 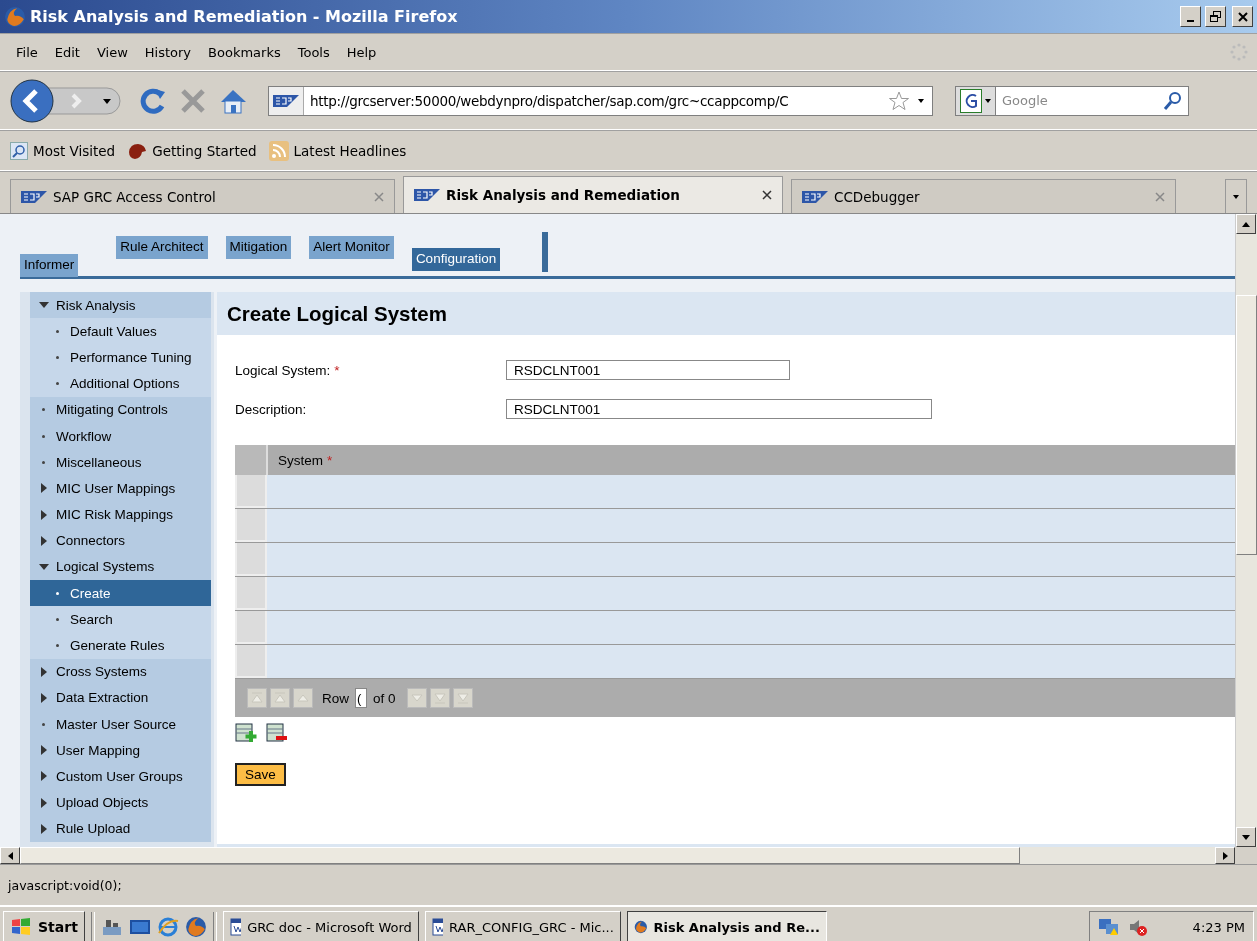 What do you see at coordinates (120, 671) in the screenshot?
I see `sidebar-item: Cross Systems` at bounding box center [120, 671].